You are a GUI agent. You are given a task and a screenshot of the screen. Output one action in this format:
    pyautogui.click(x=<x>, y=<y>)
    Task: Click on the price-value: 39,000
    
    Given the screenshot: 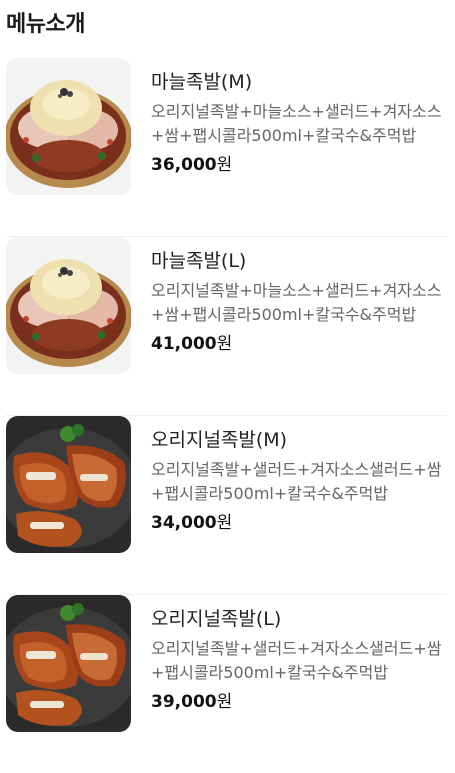 What is the action you would take?
    pyautogui.click(x=184, y=702)
    